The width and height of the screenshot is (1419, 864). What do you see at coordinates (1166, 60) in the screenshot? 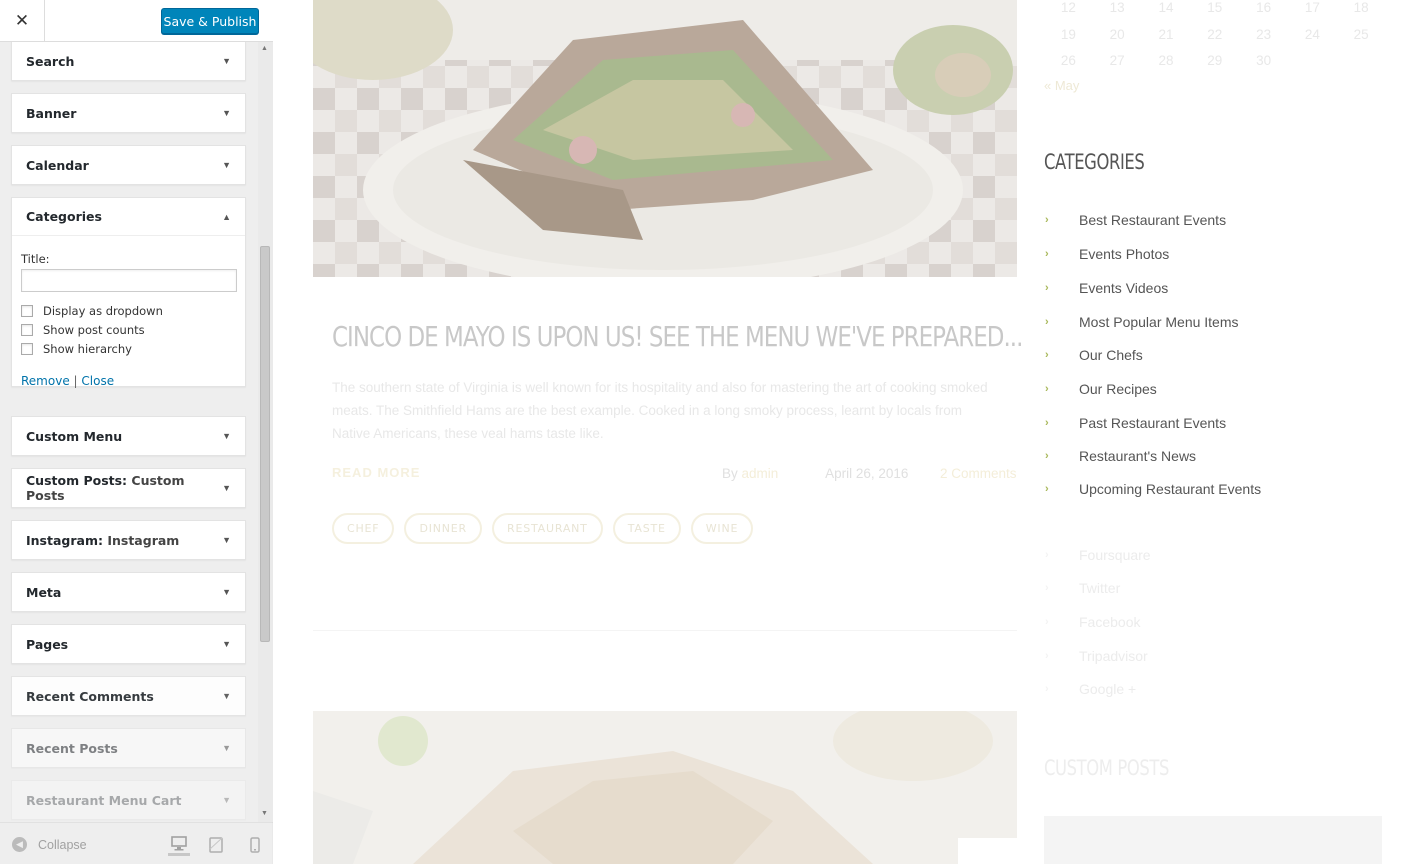
I see `calendar-day: 28` at bounding box center [1166, 60].